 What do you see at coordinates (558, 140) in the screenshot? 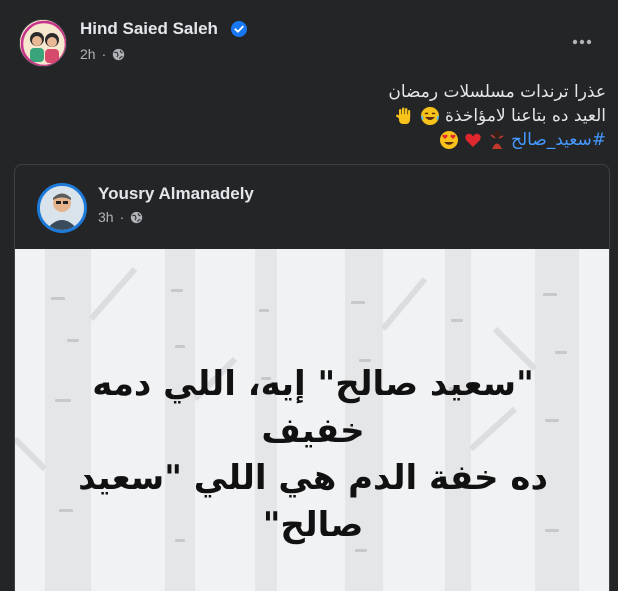
I see `hashtag-link: #سعيد_صالح` at bounding box center [558, 140].